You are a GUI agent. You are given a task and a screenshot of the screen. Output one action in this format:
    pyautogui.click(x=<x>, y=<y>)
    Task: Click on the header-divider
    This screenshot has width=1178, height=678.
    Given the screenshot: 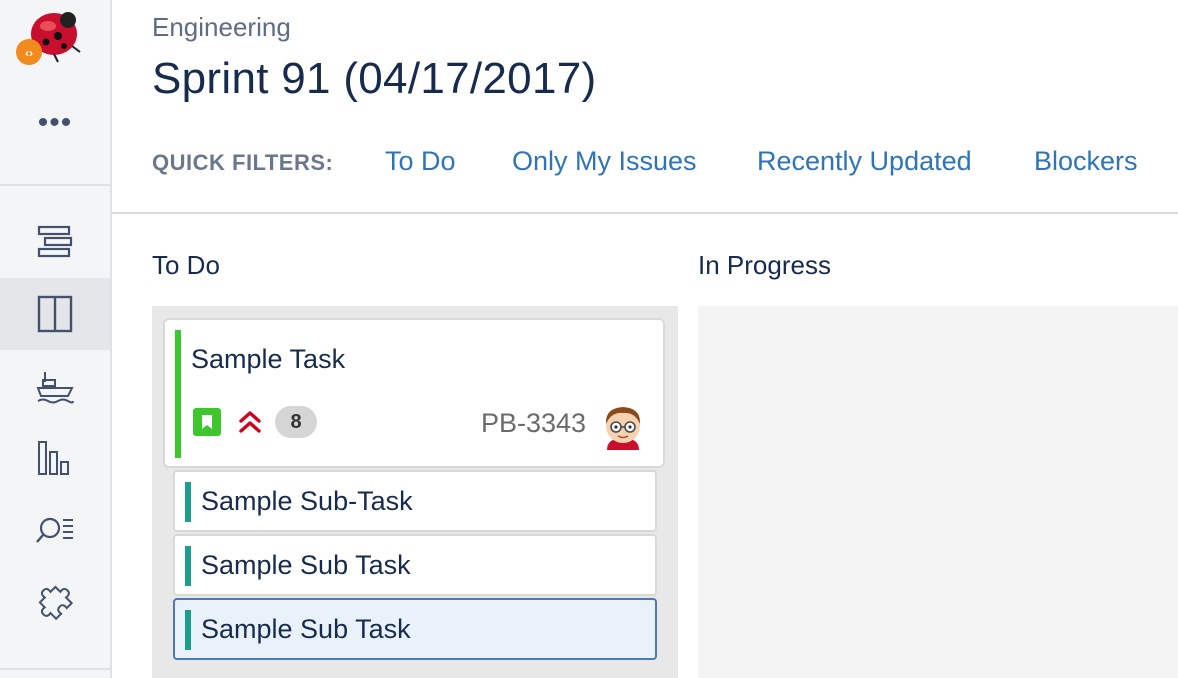 What is the action you would take?
    pyautogui.click(x=645, y=213)
    